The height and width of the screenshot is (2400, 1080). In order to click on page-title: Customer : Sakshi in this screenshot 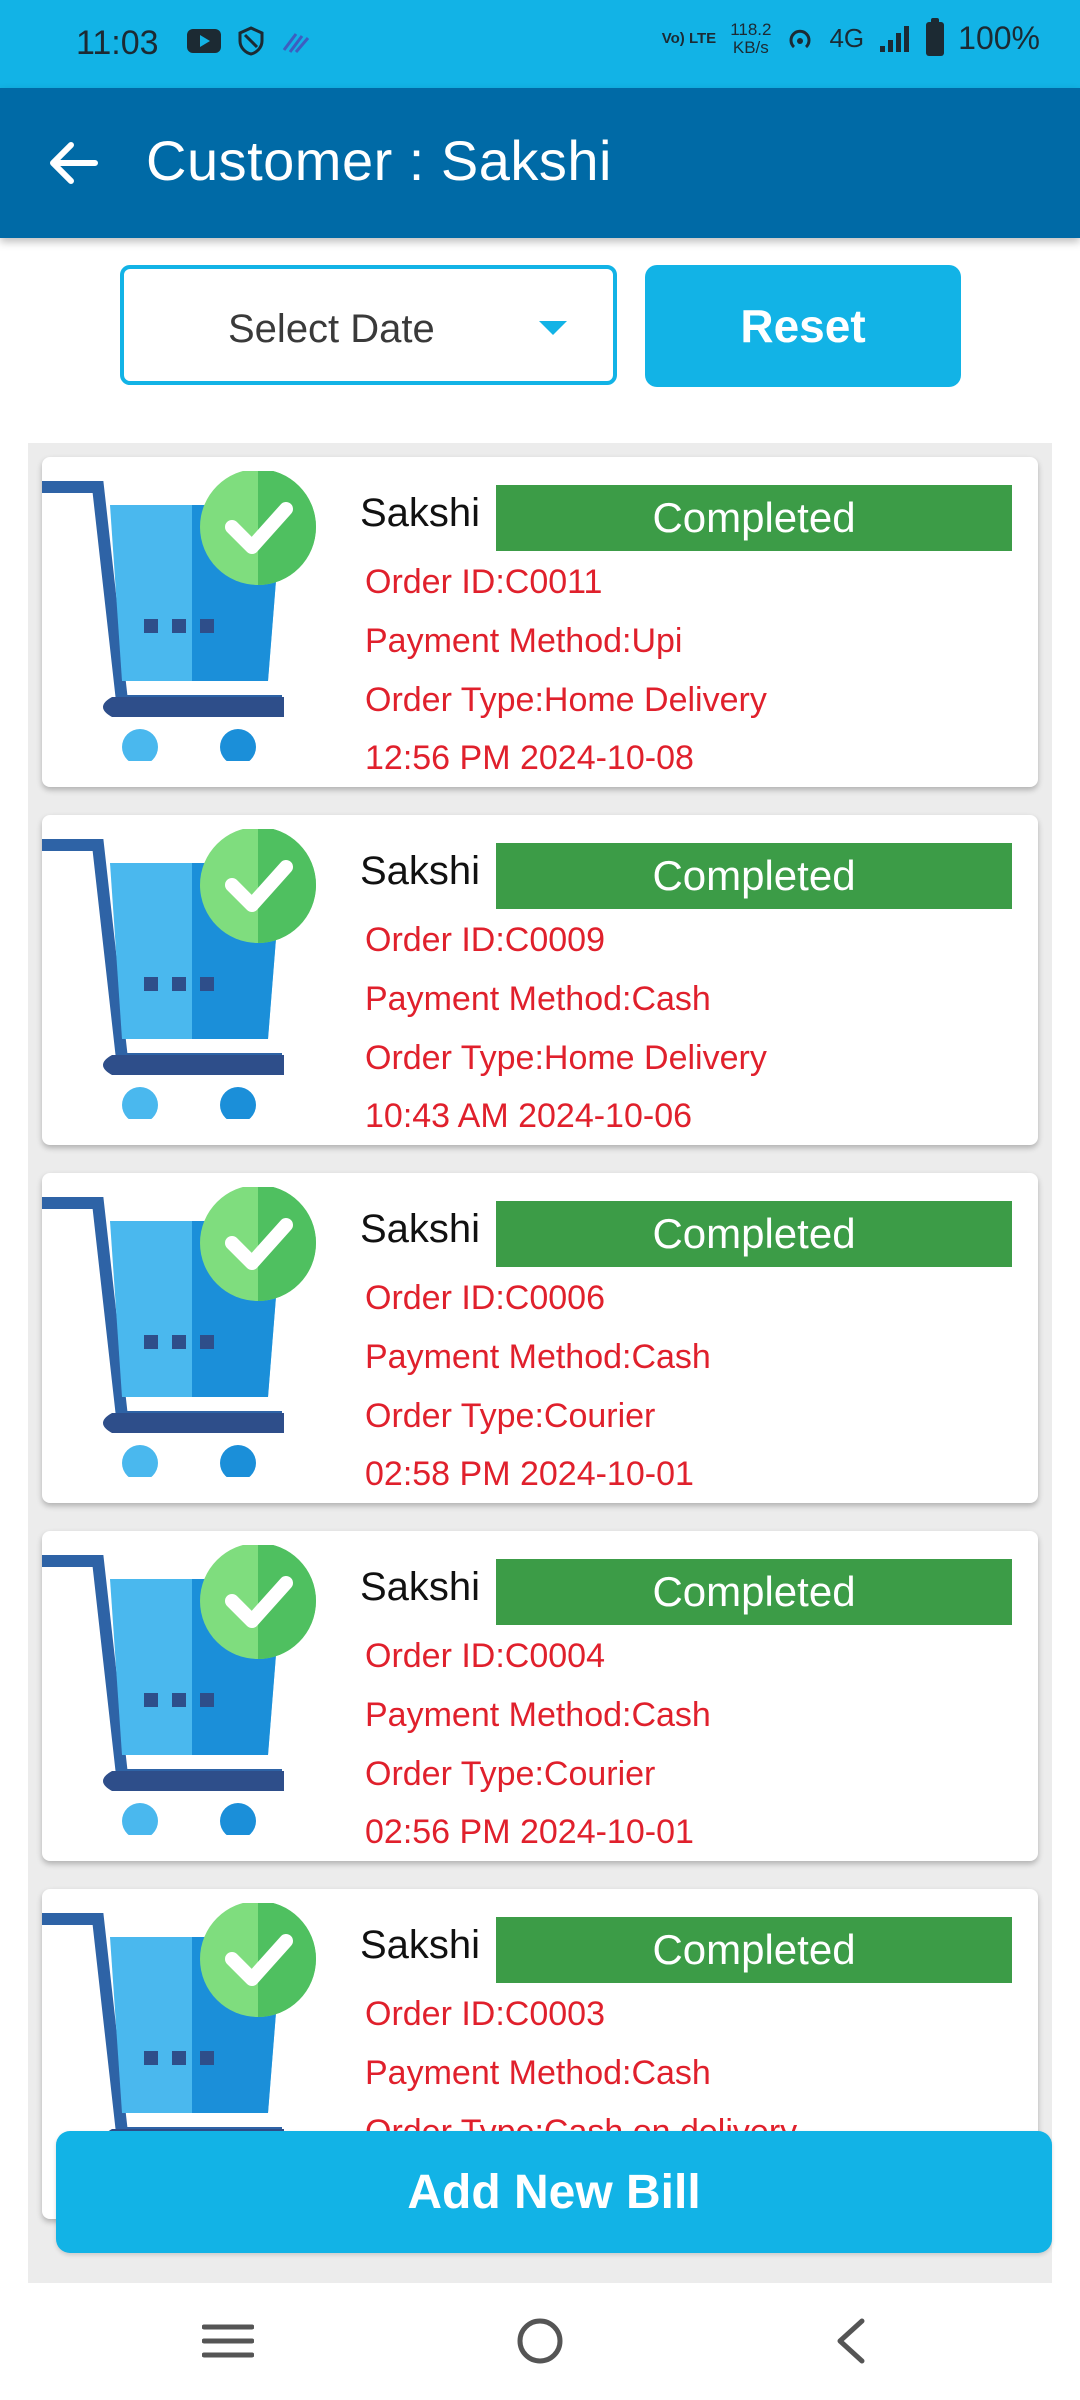, I will do `click(379, 160)`.